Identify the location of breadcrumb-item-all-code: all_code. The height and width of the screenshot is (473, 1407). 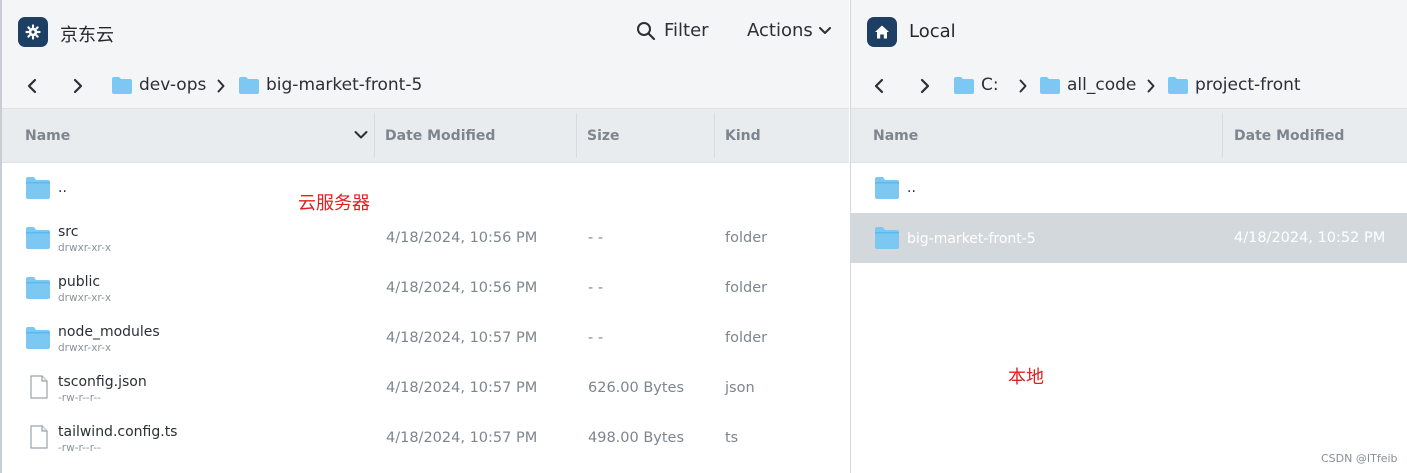
(1088, 85).